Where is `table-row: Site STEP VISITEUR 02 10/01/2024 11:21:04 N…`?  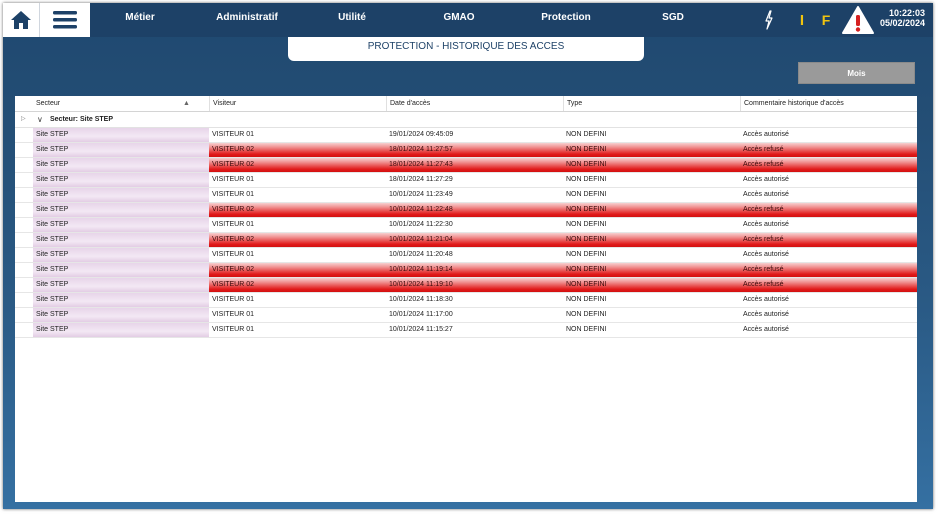 table-row: Site STEP VISITEUR 02 10/01/2024 11:21:04 N… is located at coordinates (466, 240).